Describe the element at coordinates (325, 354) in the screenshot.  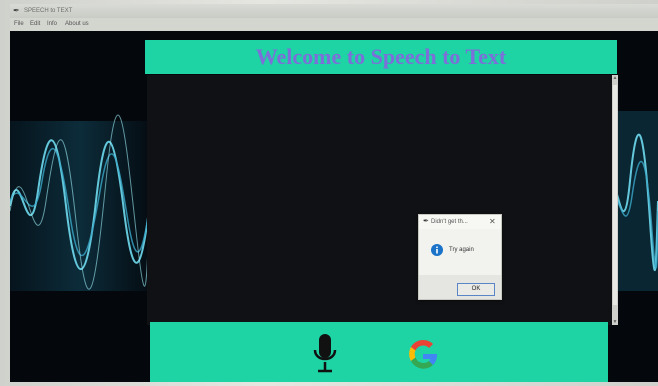
I see `microphone-icon` at that location.